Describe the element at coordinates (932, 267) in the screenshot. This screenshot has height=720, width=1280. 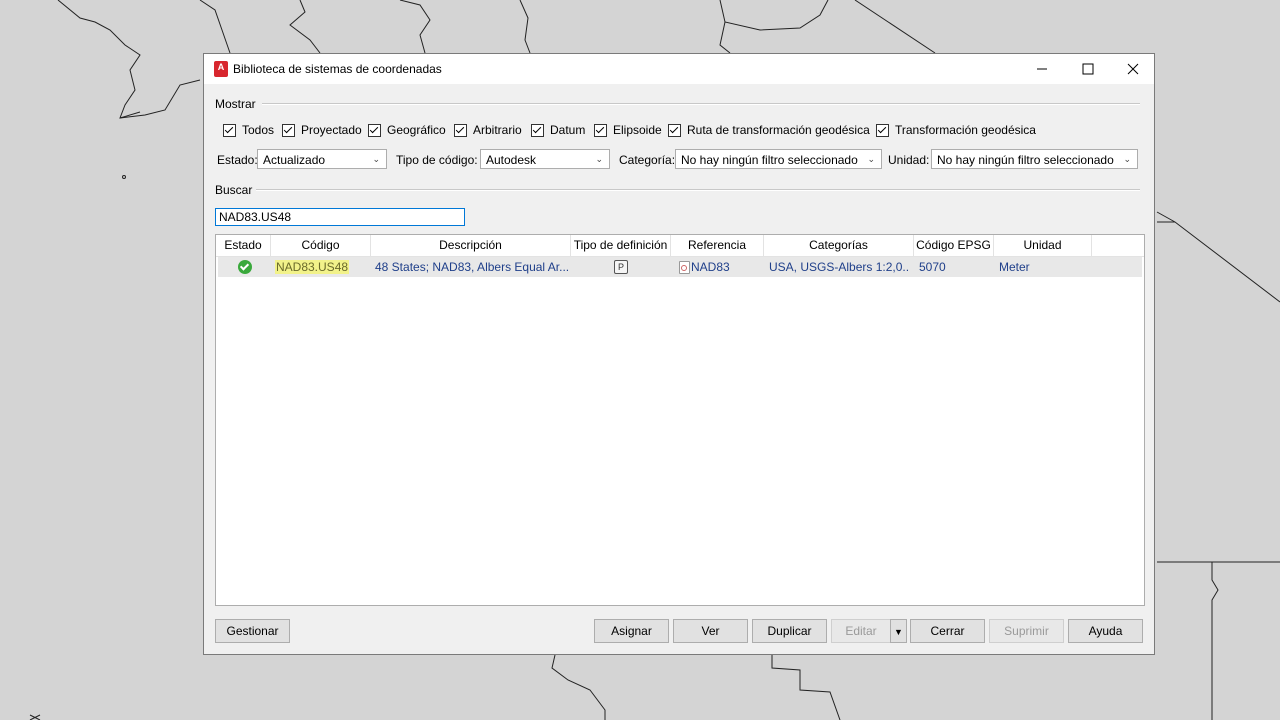
I see `cell-epsg: 5070` at that location.